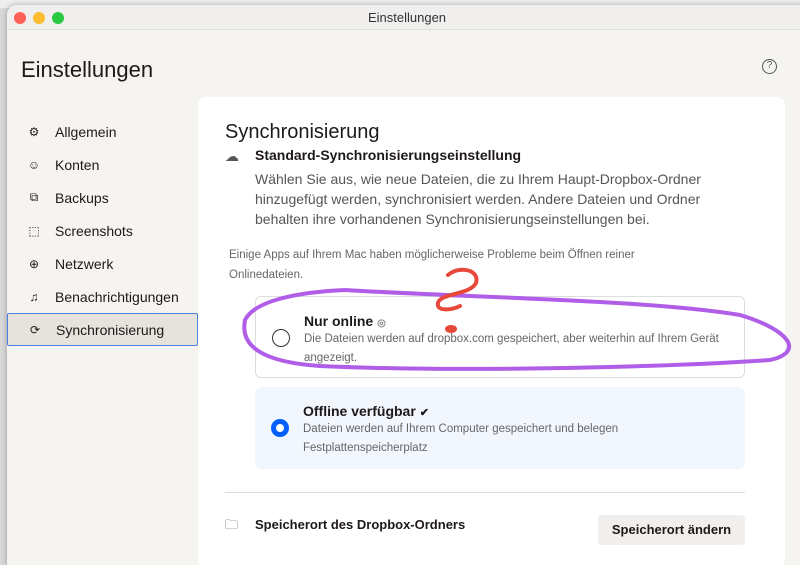 This screenshot has width=800, height=565. I want to click on sidebar-item-backups: ⧉ Backups, so click(102, 197).